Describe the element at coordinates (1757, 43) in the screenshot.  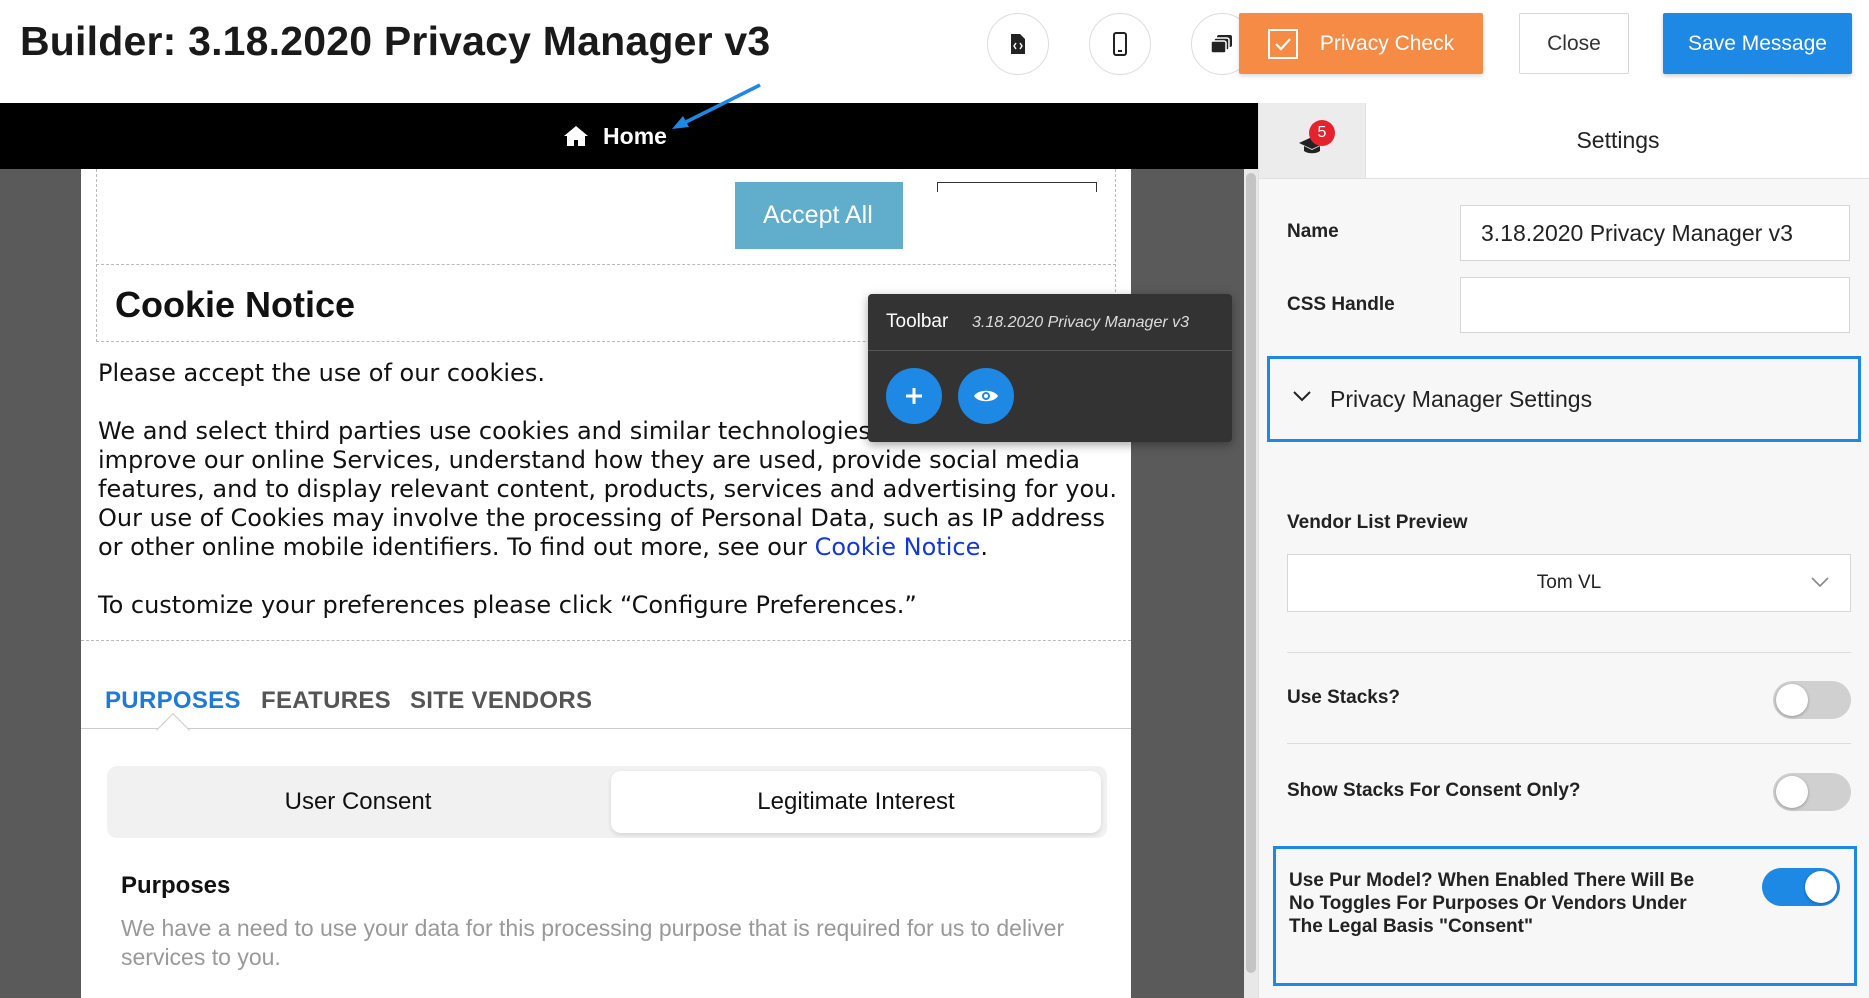
I see `save-message-button: Save Message` at that location.